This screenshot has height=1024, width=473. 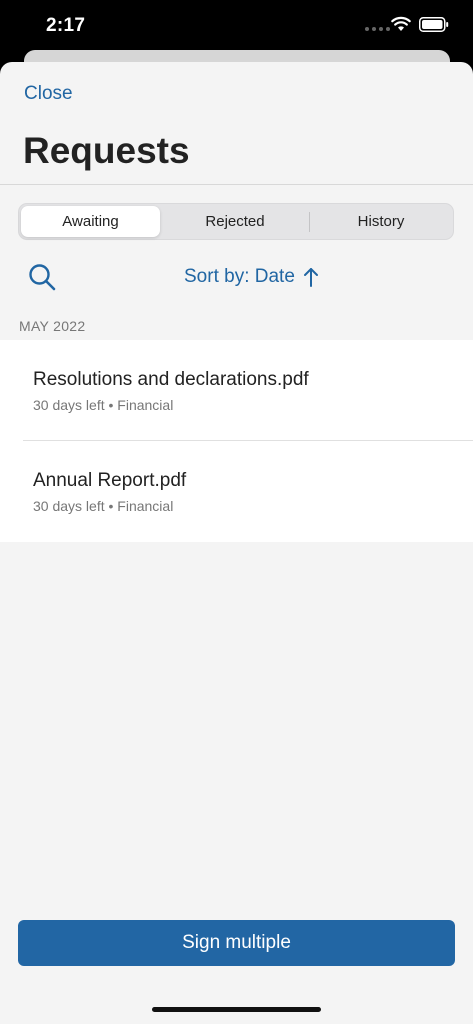 What do you see at coordinates (236, 25) in the screenshot?
I see `status-bar: 2:17` at bounding box center [236, 25].